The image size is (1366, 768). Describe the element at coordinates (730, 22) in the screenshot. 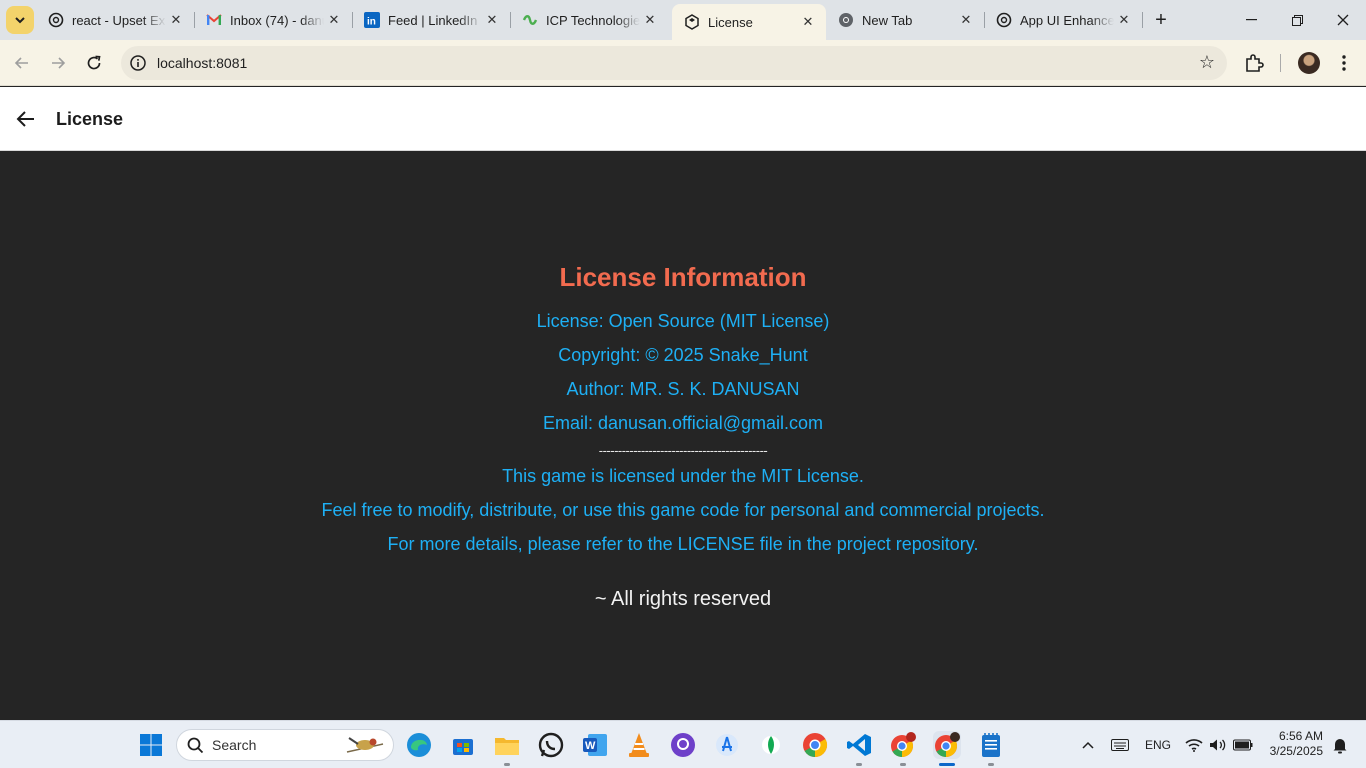

I see `tab-title: License` at that location.